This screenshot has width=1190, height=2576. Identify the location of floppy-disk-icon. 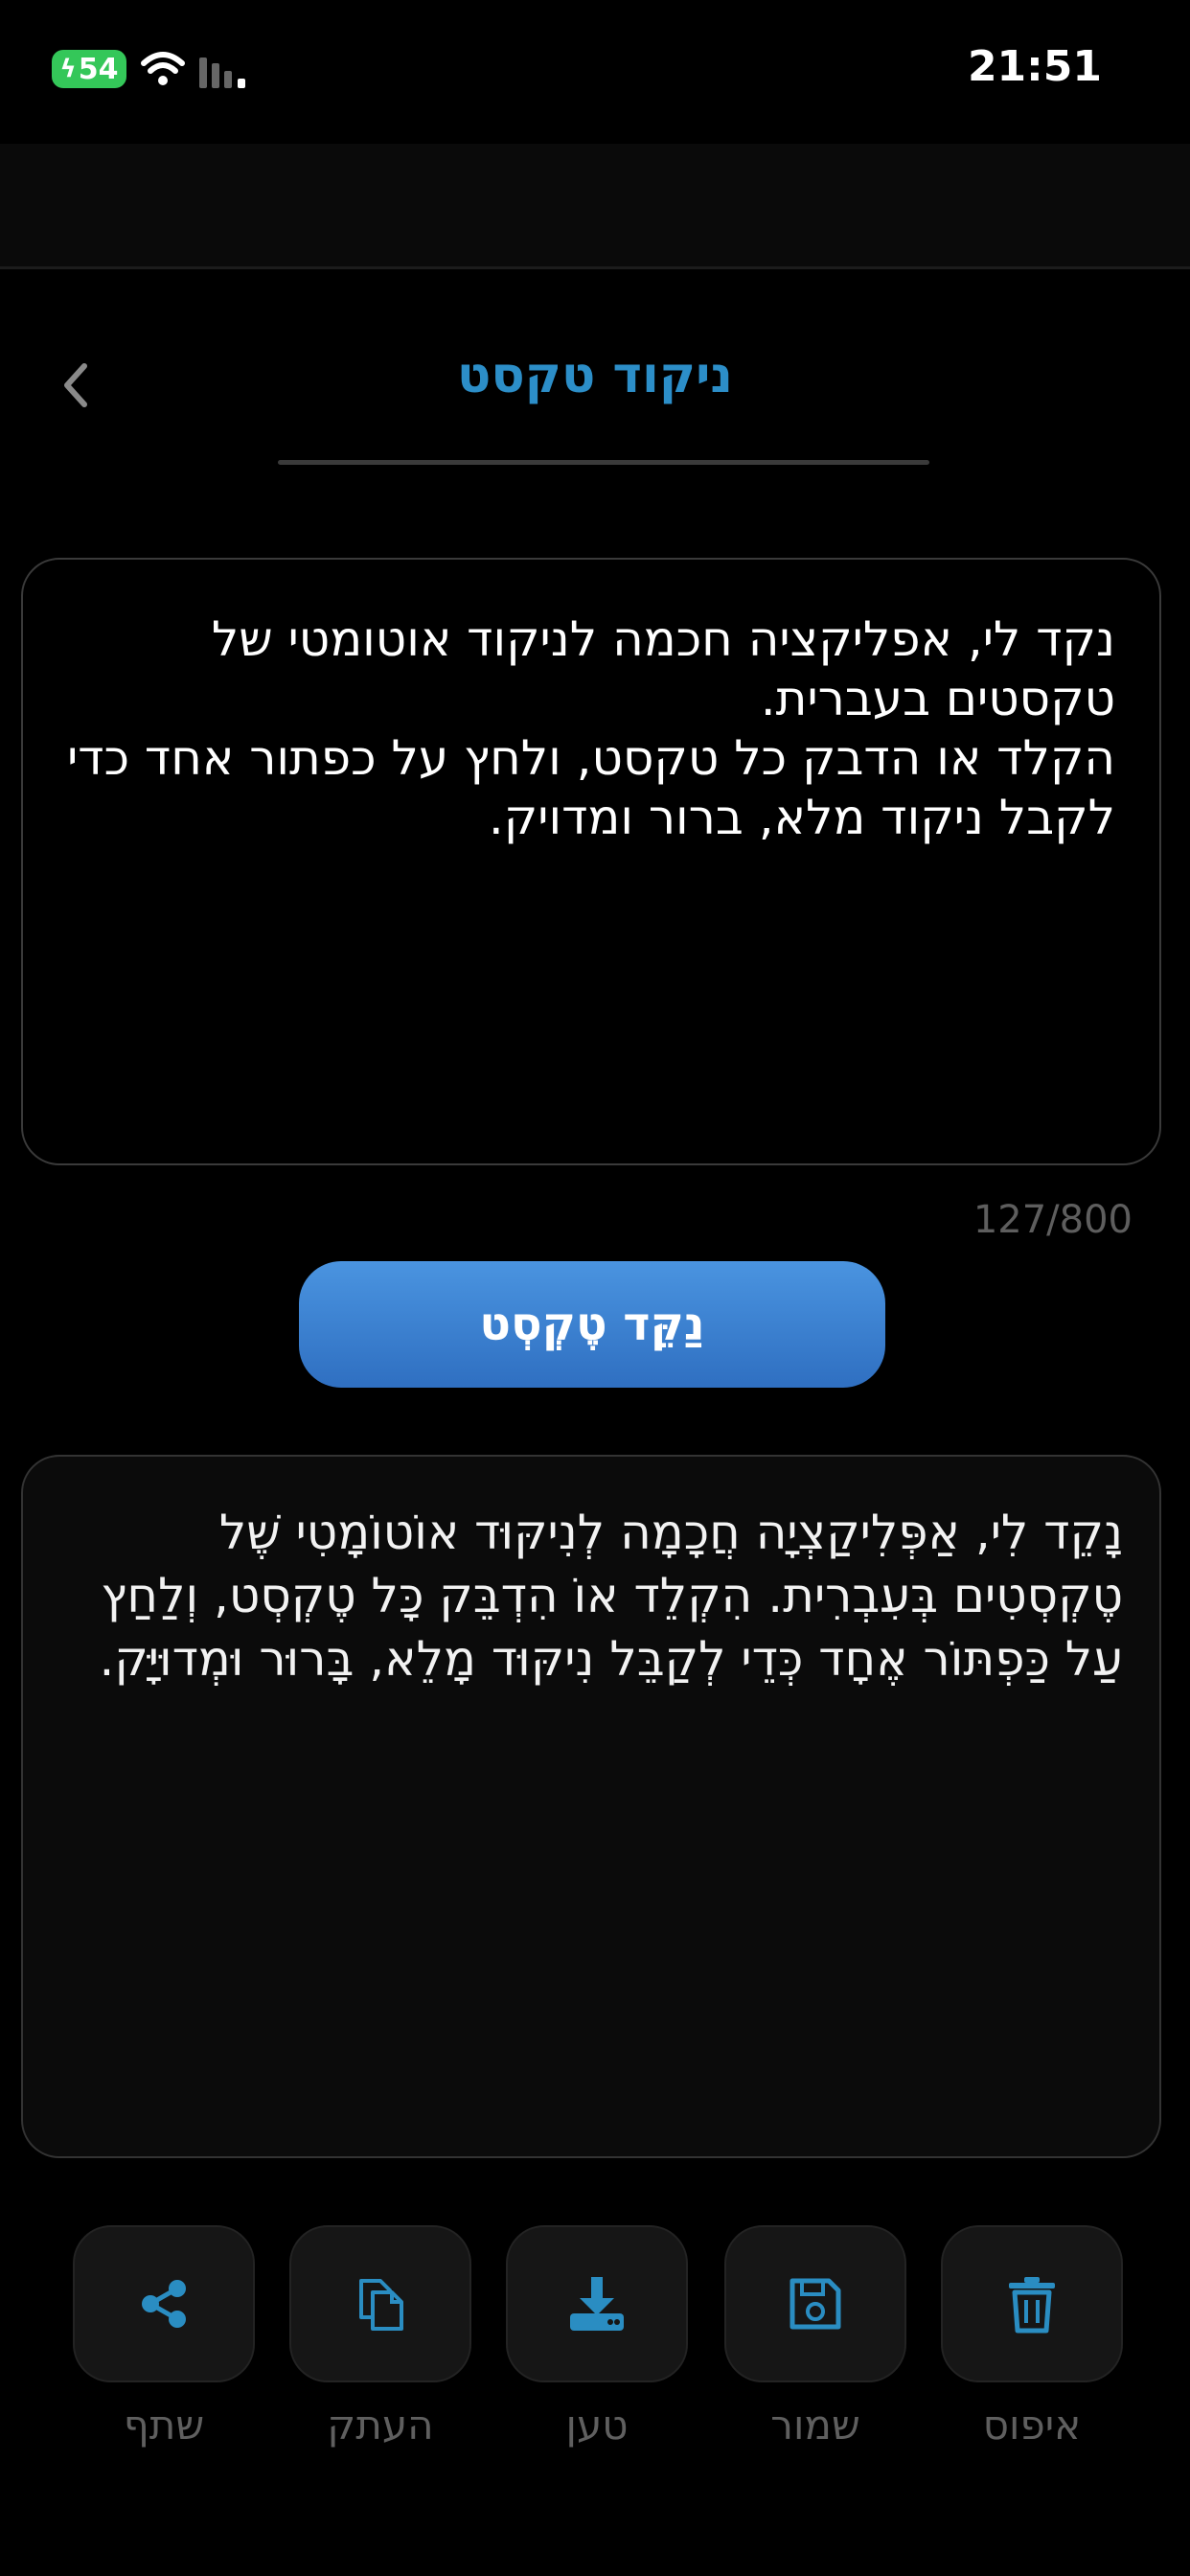
(816, 2304).